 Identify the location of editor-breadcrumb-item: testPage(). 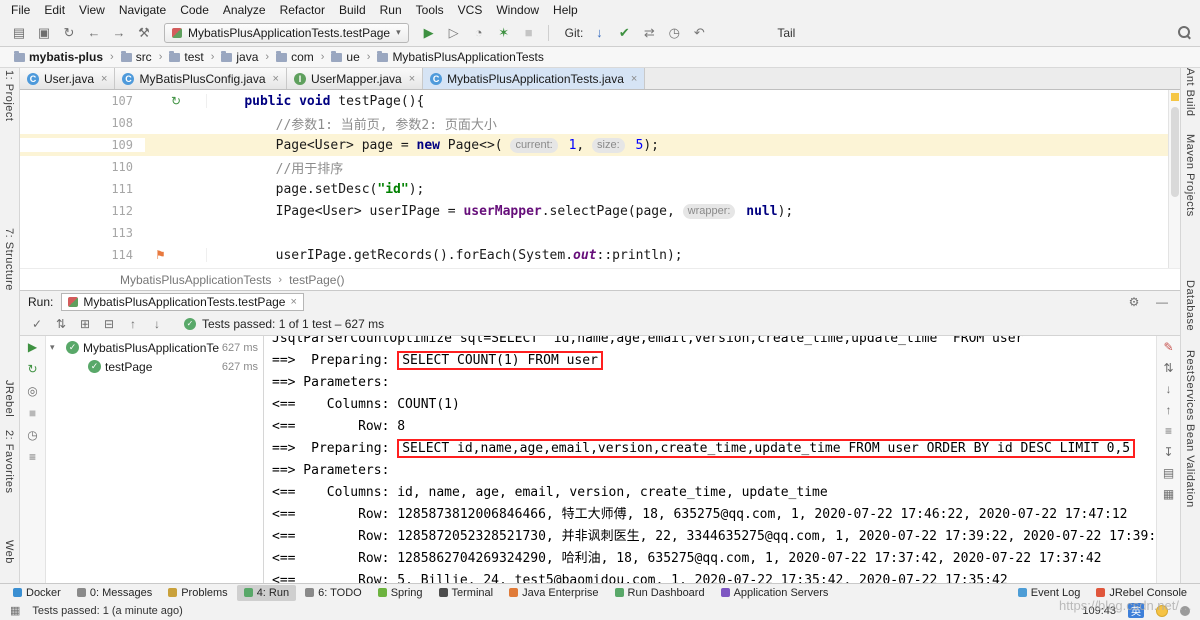
(316, 280).